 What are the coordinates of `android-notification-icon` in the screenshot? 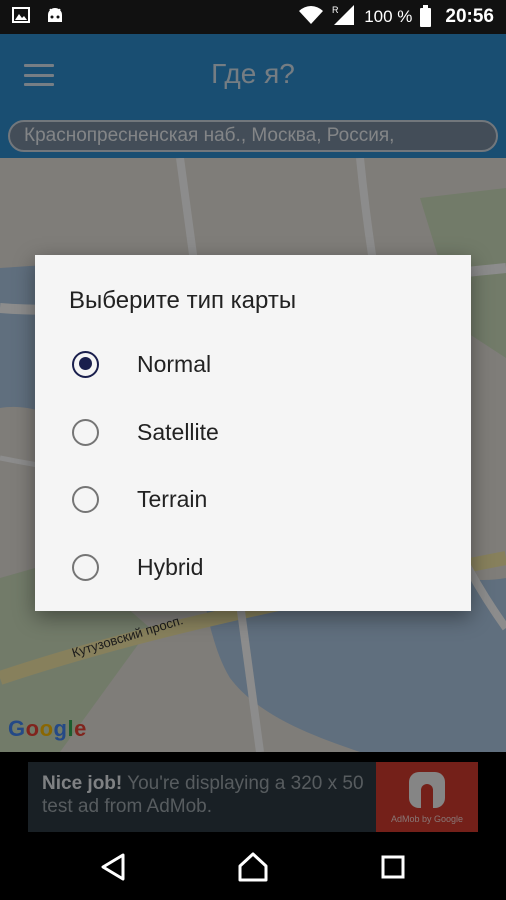 It's located at (55, 17).